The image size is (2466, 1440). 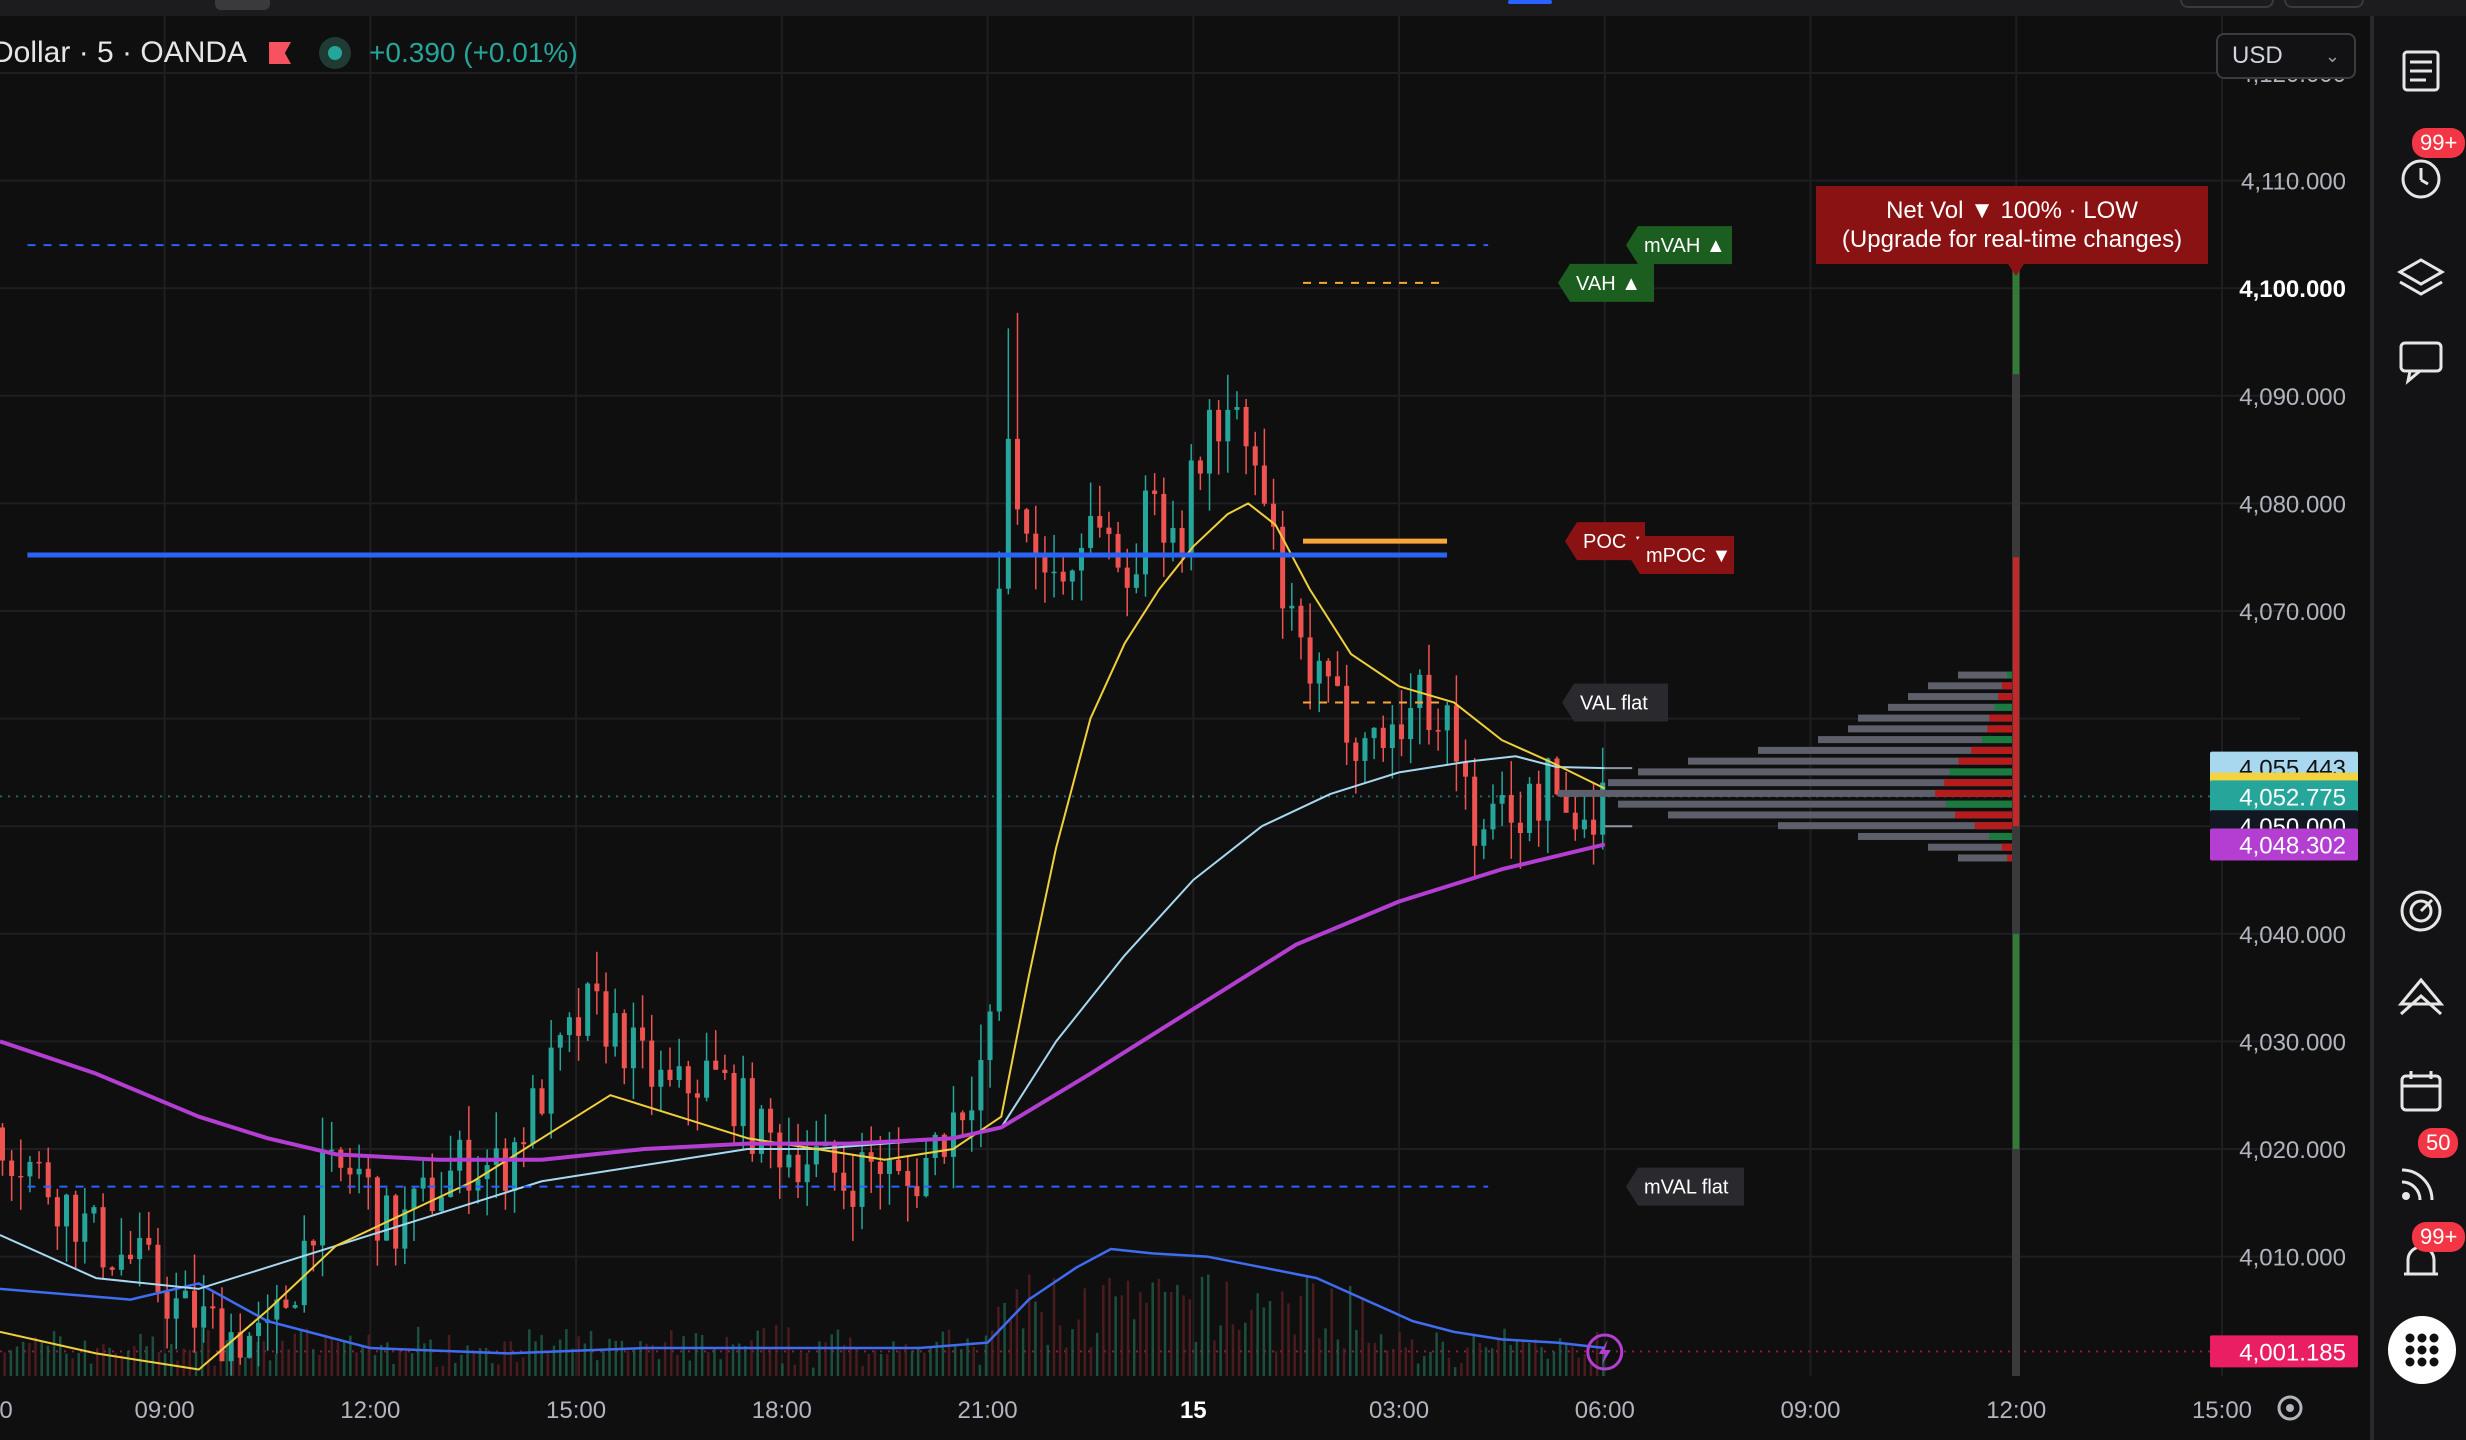 What do you see at coordinates (2292, 1042) in the screenshot?
I see `y-tick-label: 4,030.000` at bounding box center [2292, 1042].